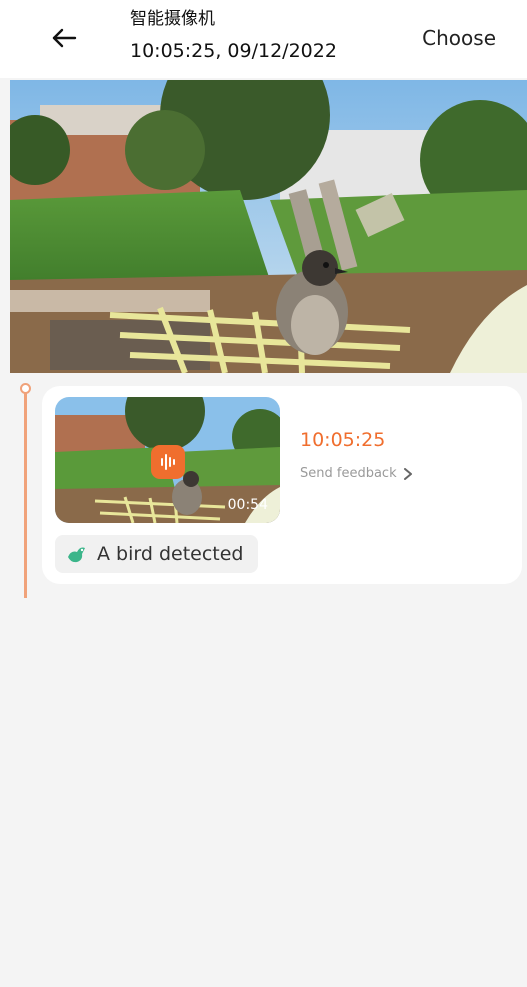 Image resolution: width=527 pixels, height=987 pixels. Describe the element at coordinates (170, 554) in the screenshot. I see `detection-label: A bird detected` at that location.